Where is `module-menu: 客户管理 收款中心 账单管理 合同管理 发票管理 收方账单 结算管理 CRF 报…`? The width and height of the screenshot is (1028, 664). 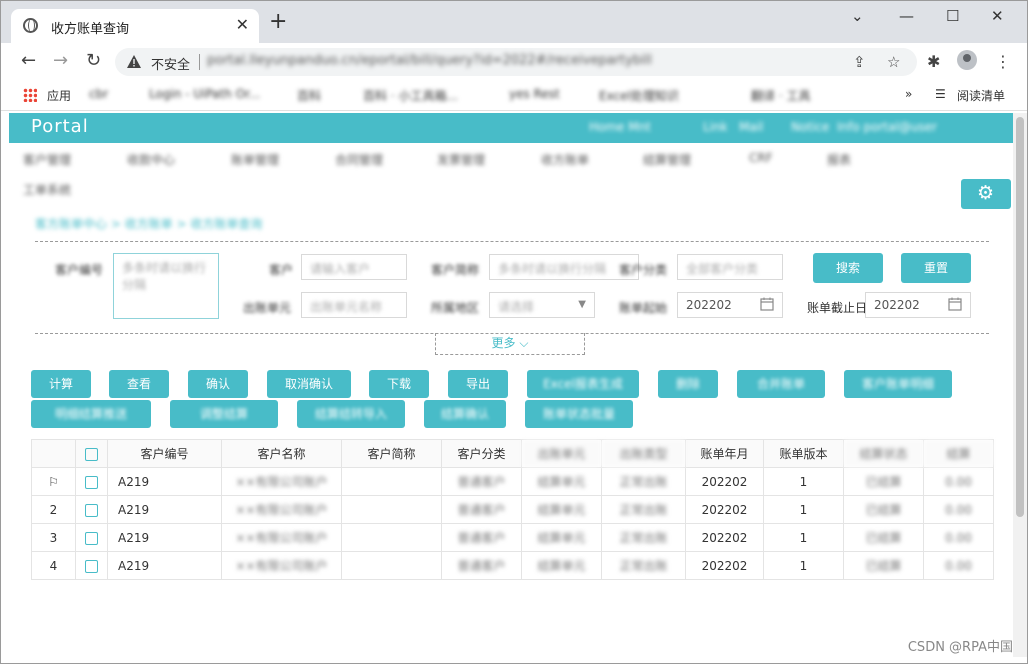
module-menu: 客户管理 收款中心 账单管理 合同管理 发票管理 收方账单 结算管理 CRF 报… is located at coordinates (511, 175).